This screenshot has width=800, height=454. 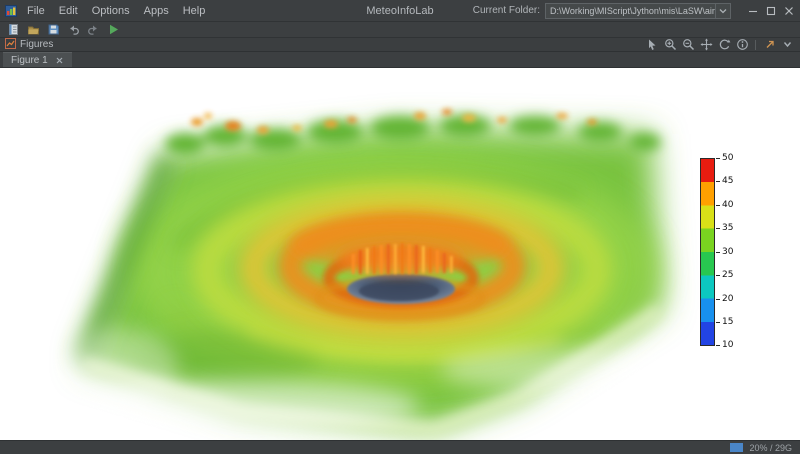 What do you see at coordinates (755, 44) in the screenshot?
I see `toolbar-divider` at bounding box center [755, 44].